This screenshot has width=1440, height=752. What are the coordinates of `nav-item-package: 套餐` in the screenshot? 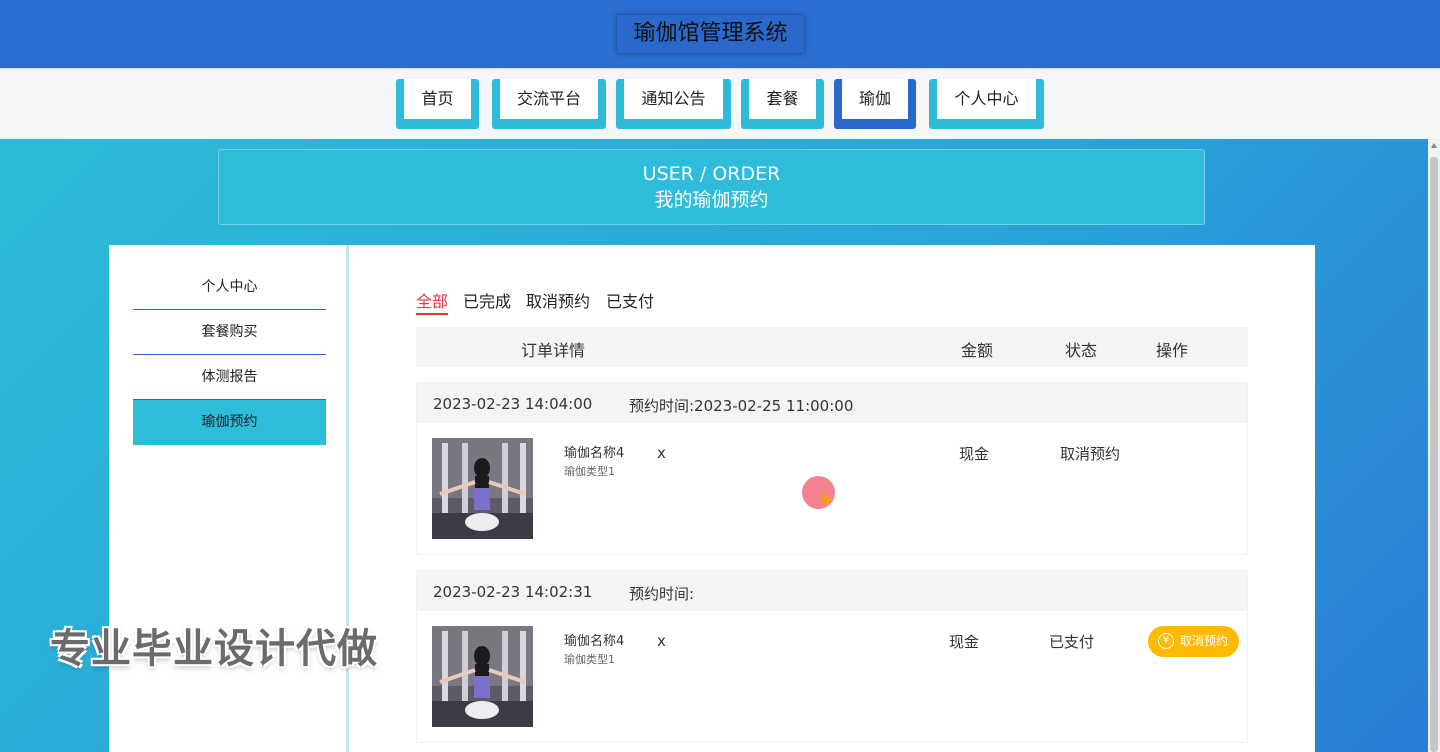 It's located at (782, 104).